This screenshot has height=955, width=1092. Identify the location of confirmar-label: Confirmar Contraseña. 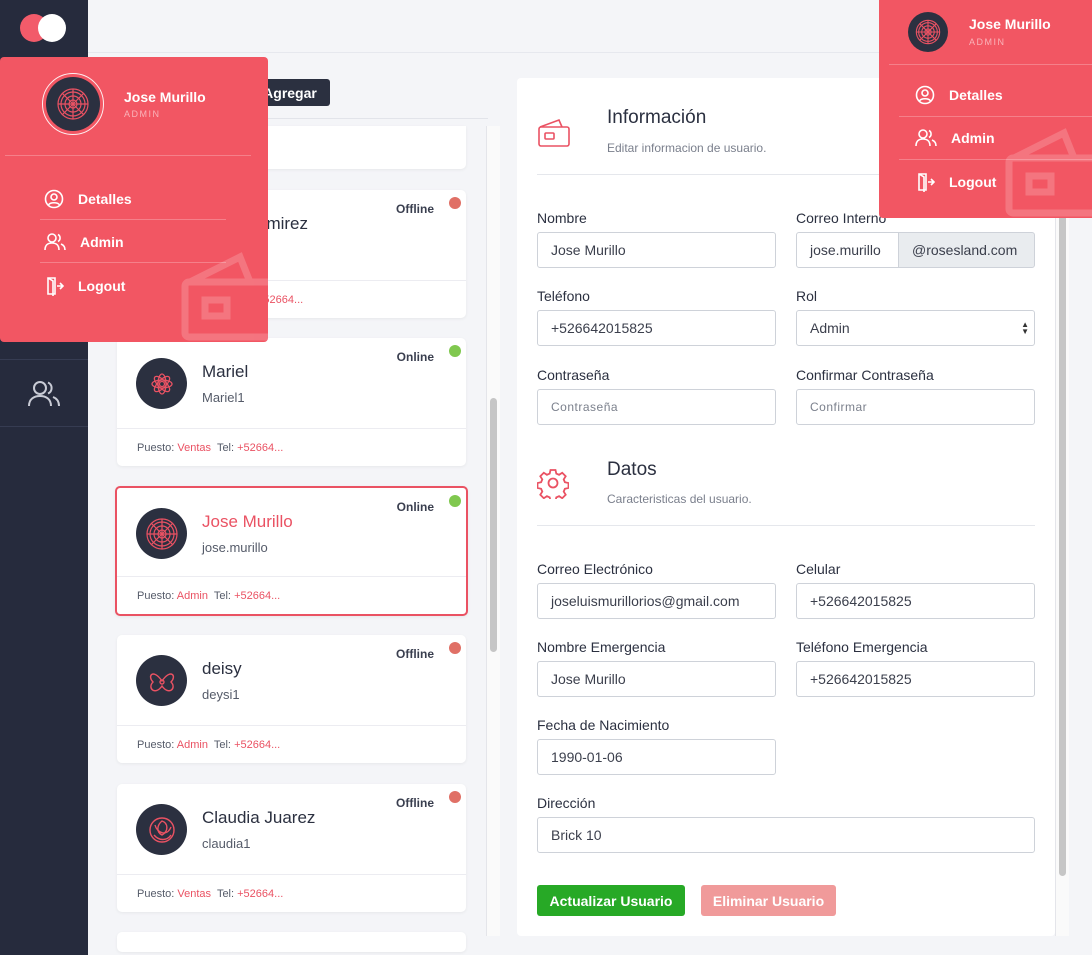
(865, 375).